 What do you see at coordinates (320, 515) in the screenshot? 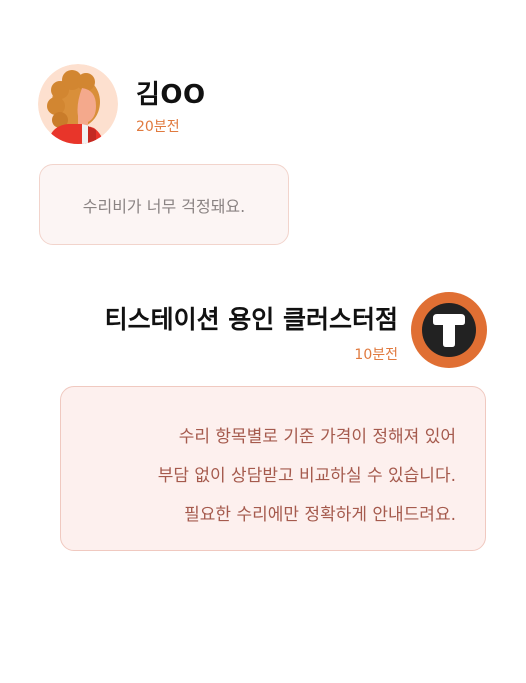
I see `store-message-line-3: 필요한 수리에만 정확하게 안내드려요.` at bounding box center [320, 515].